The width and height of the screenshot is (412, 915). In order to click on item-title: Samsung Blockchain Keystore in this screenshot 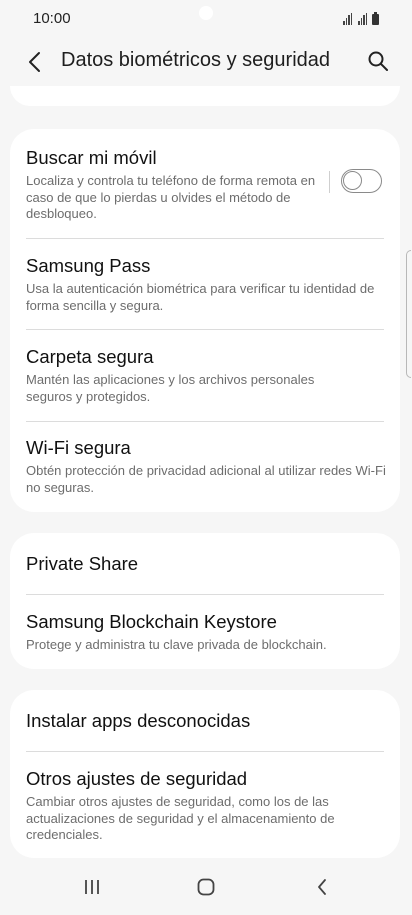, I will do `click(151, 621)`.